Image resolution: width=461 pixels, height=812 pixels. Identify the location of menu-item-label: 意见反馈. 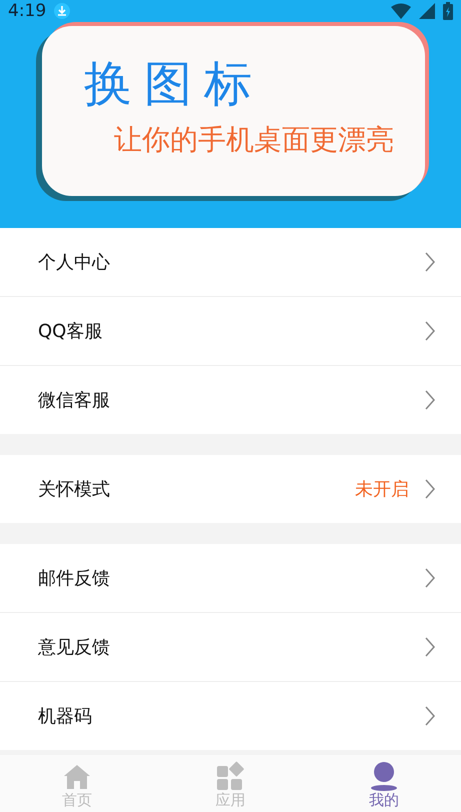
(74, 647).